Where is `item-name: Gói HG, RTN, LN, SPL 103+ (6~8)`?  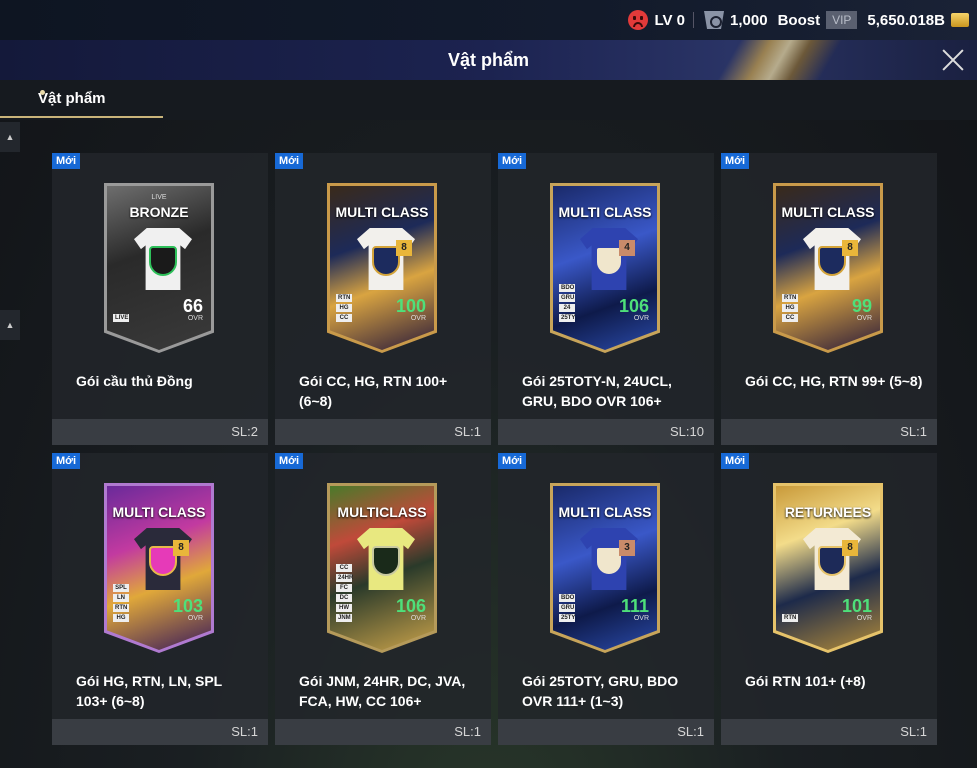 item-name: Gói HG, RTN, LN, SPL 103+ (6~8) is located at coordinates (149, 691).